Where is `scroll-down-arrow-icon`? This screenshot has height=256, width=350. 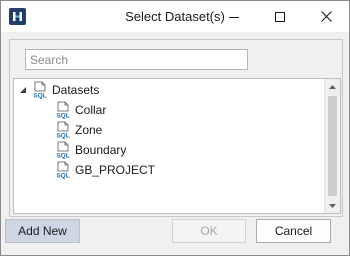 scroll-down-arrow-icon is located at coordinates (332, 205).